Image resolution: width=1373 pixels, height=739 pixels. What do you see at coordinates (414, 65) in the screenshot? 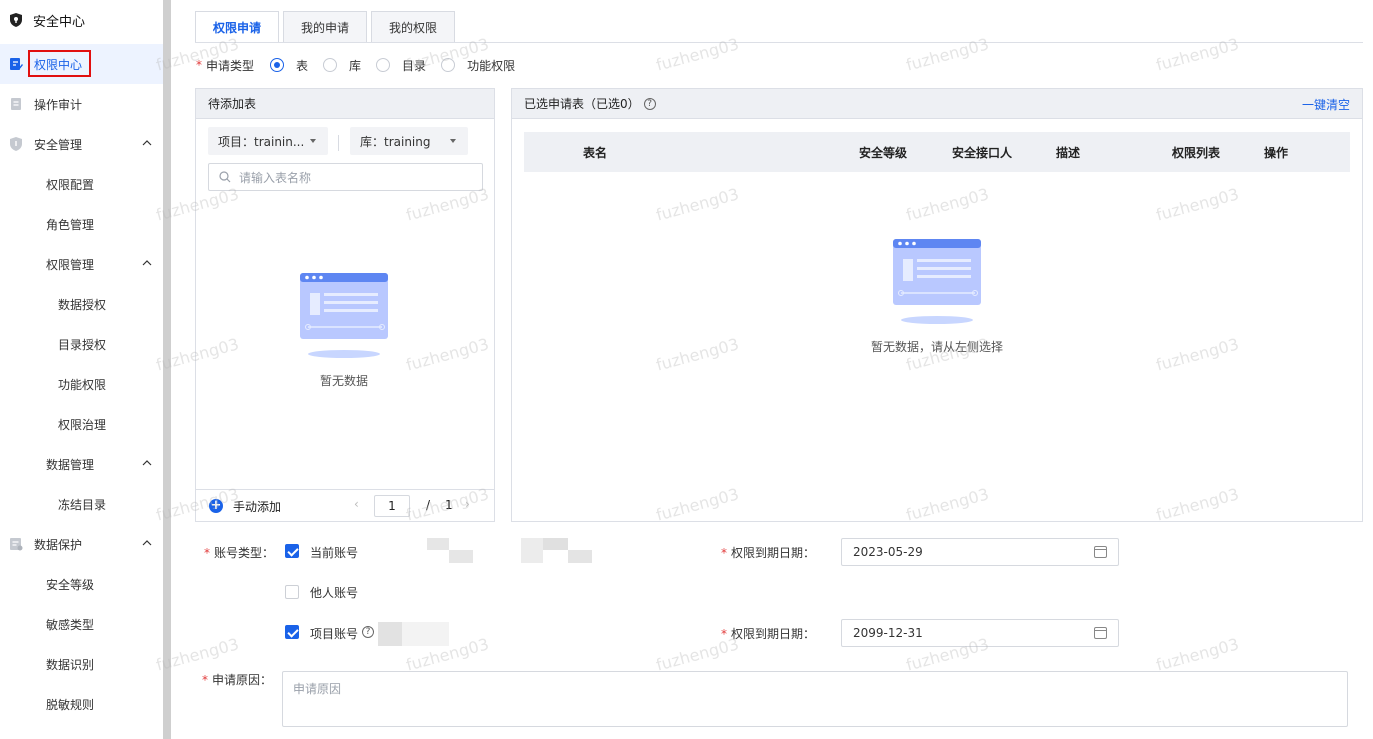
I see `radio-label-directory: 目录` at bounding box center [414, 65].